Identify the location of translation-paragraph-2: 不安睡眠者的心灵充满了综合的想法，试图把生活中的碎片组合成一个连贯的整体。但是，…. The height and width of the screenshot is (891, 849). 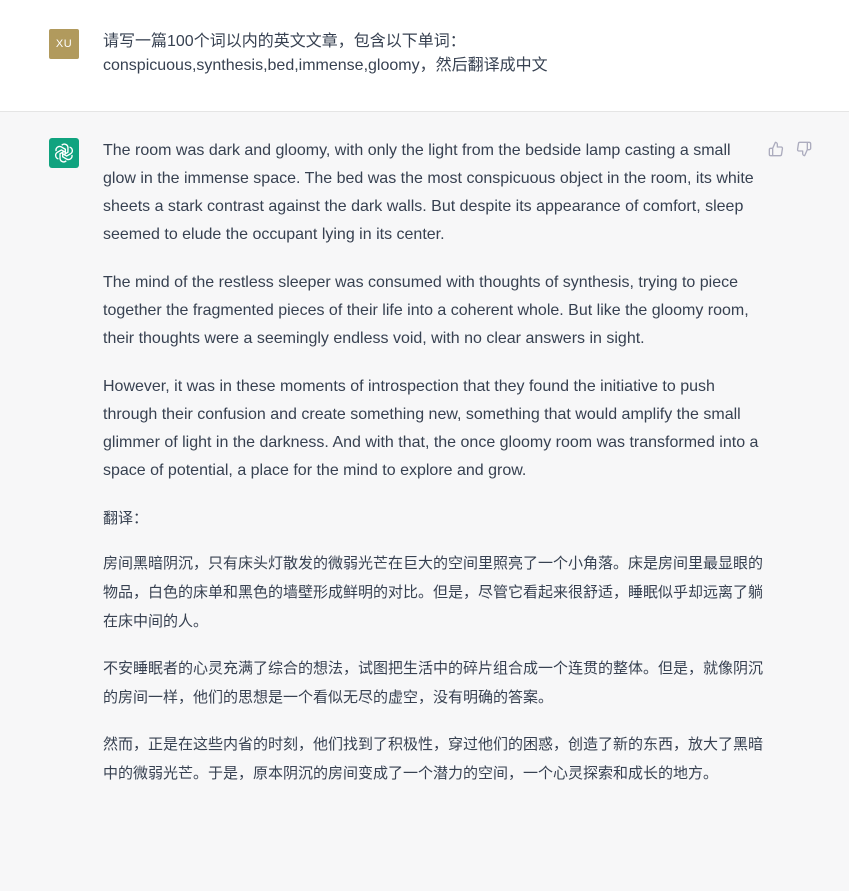
(433, 683).